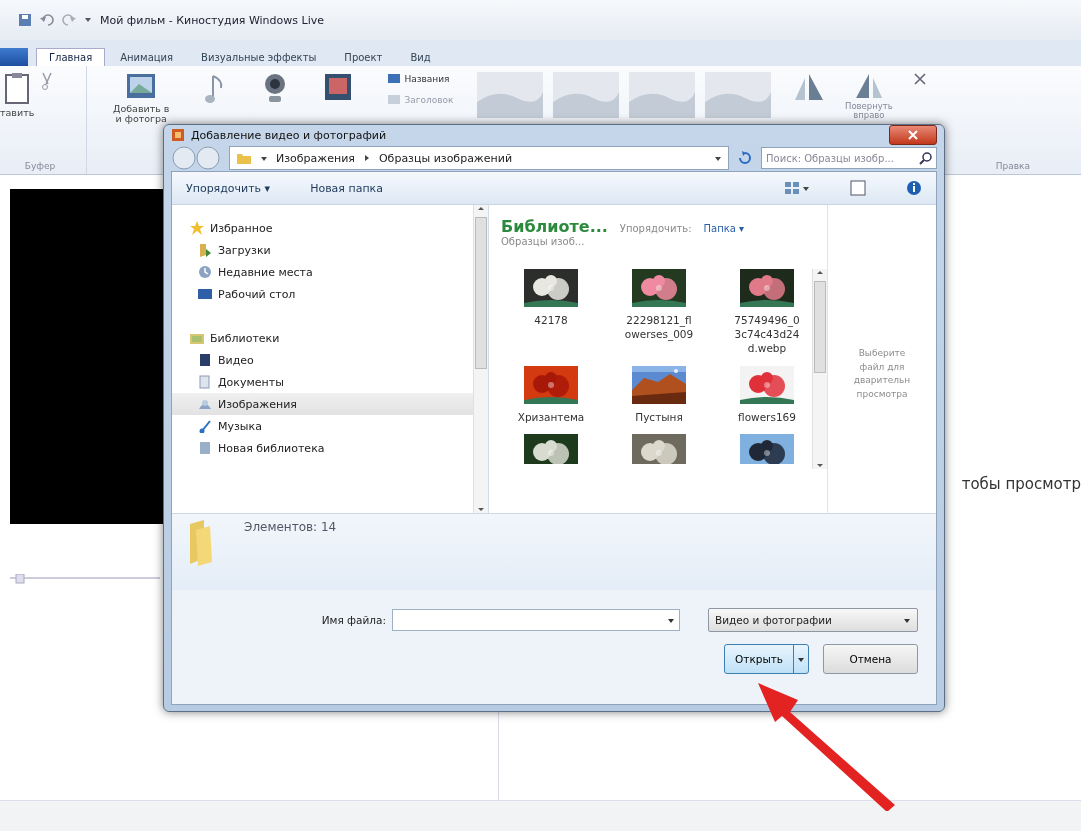 The width and height of the screenshot is (1081, 831). Describe the element at coordinates (767, 416) in the screenshot. I see `file-name: flowers169` at that location.